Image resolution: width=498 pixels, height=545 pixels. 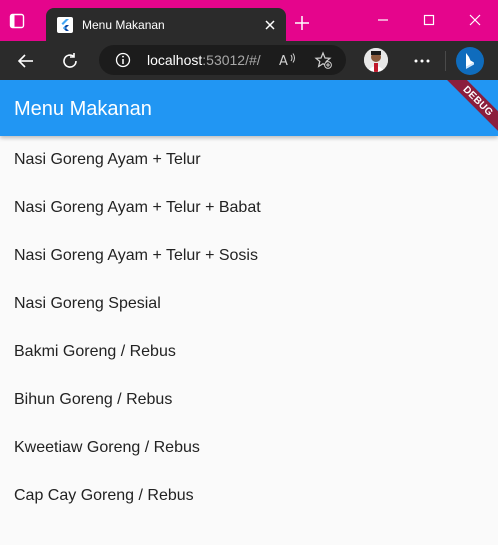 I want to click on read-aloud-icon: A, so click(x=288, y=60).